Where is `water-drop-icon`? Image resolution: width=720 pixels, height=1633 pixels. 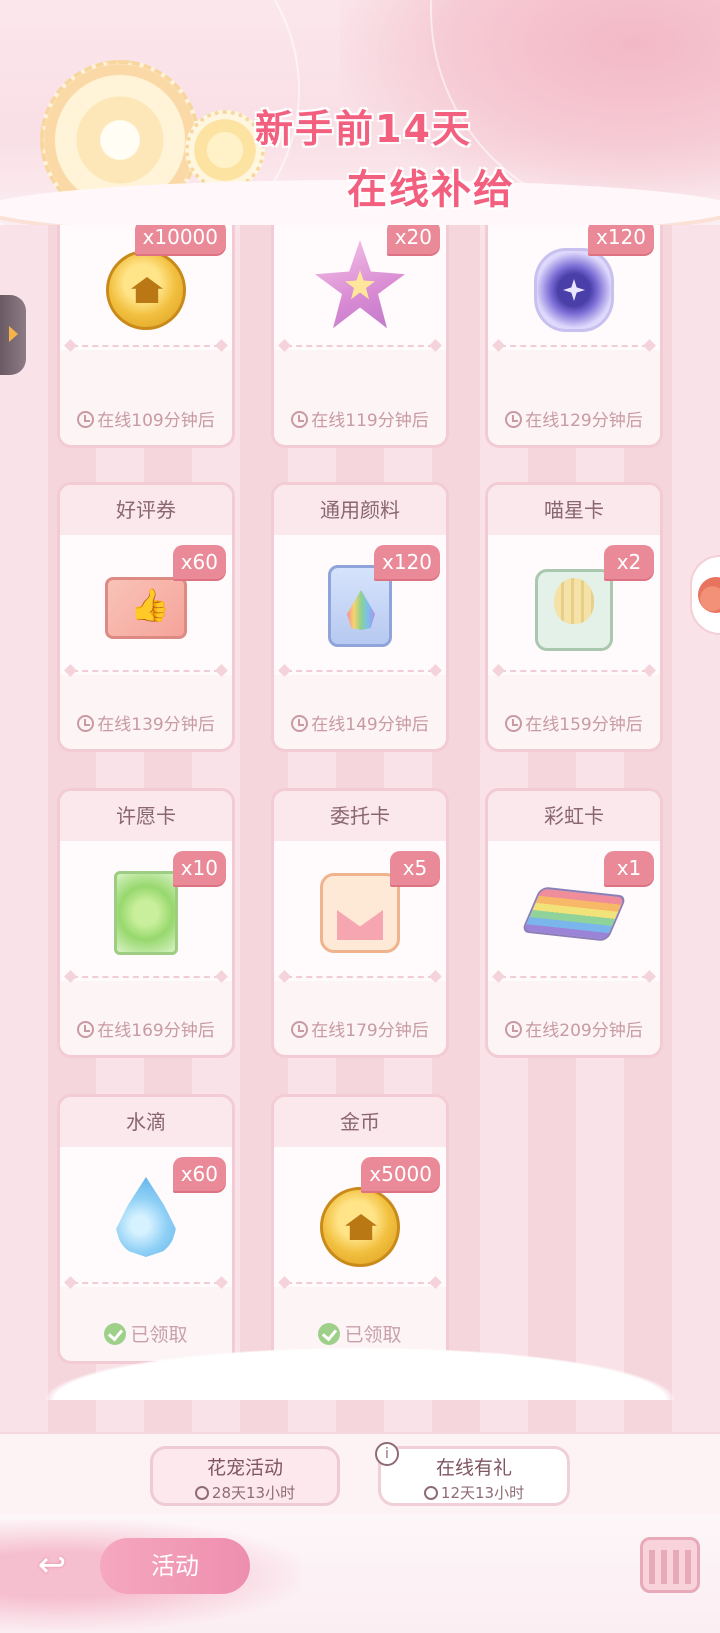
water-drop-icon is located at coordinates (146, 1217).